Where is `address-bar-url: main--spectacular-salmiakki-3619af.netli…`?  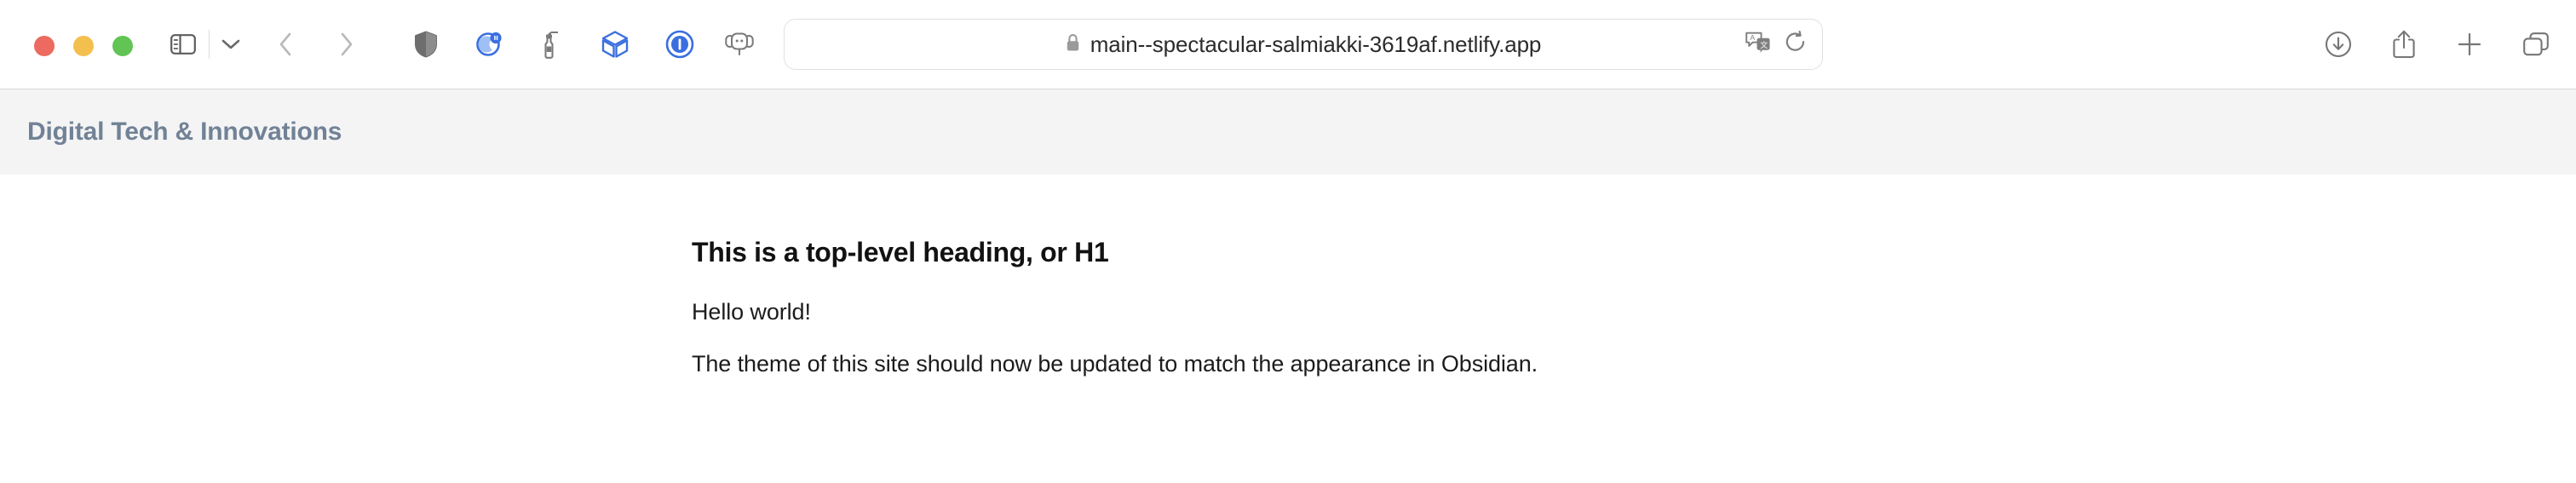
address-bar-url: main--spectacular-salmiakki-3619af.netli… is located at coordinates (1316, 44).